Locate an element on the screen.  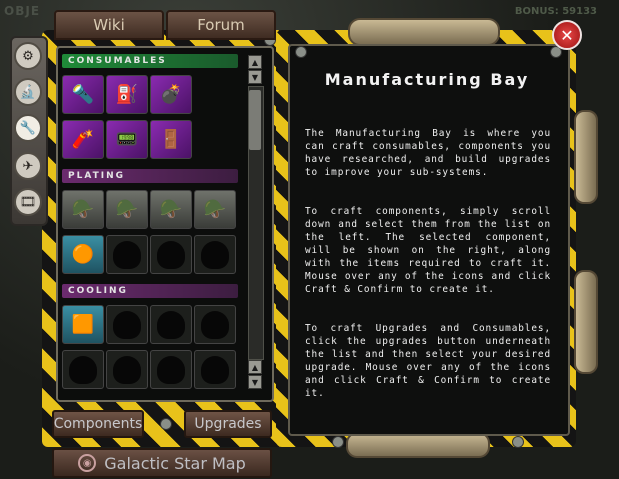
scroll-up-button: ▲ is located at coordinates (255, 62).